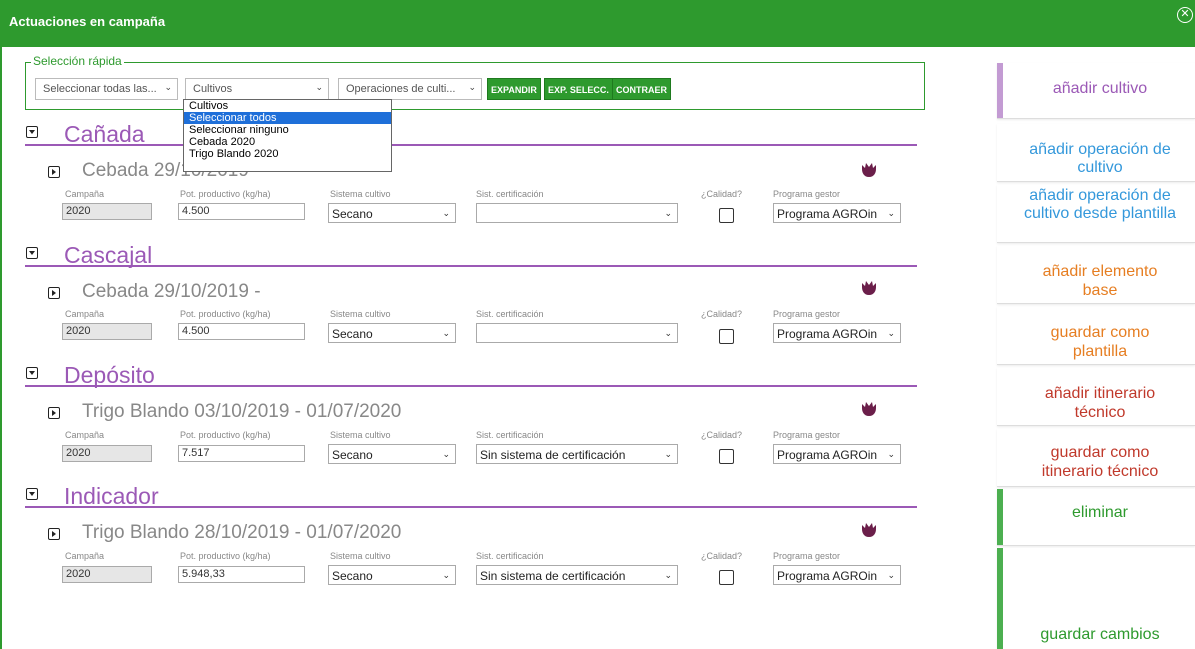 This screenshot has height=649, width=1195. Describe the element at coordinates (471, 255) in the screenshot. I see `section-header: Cascajal` at that location.